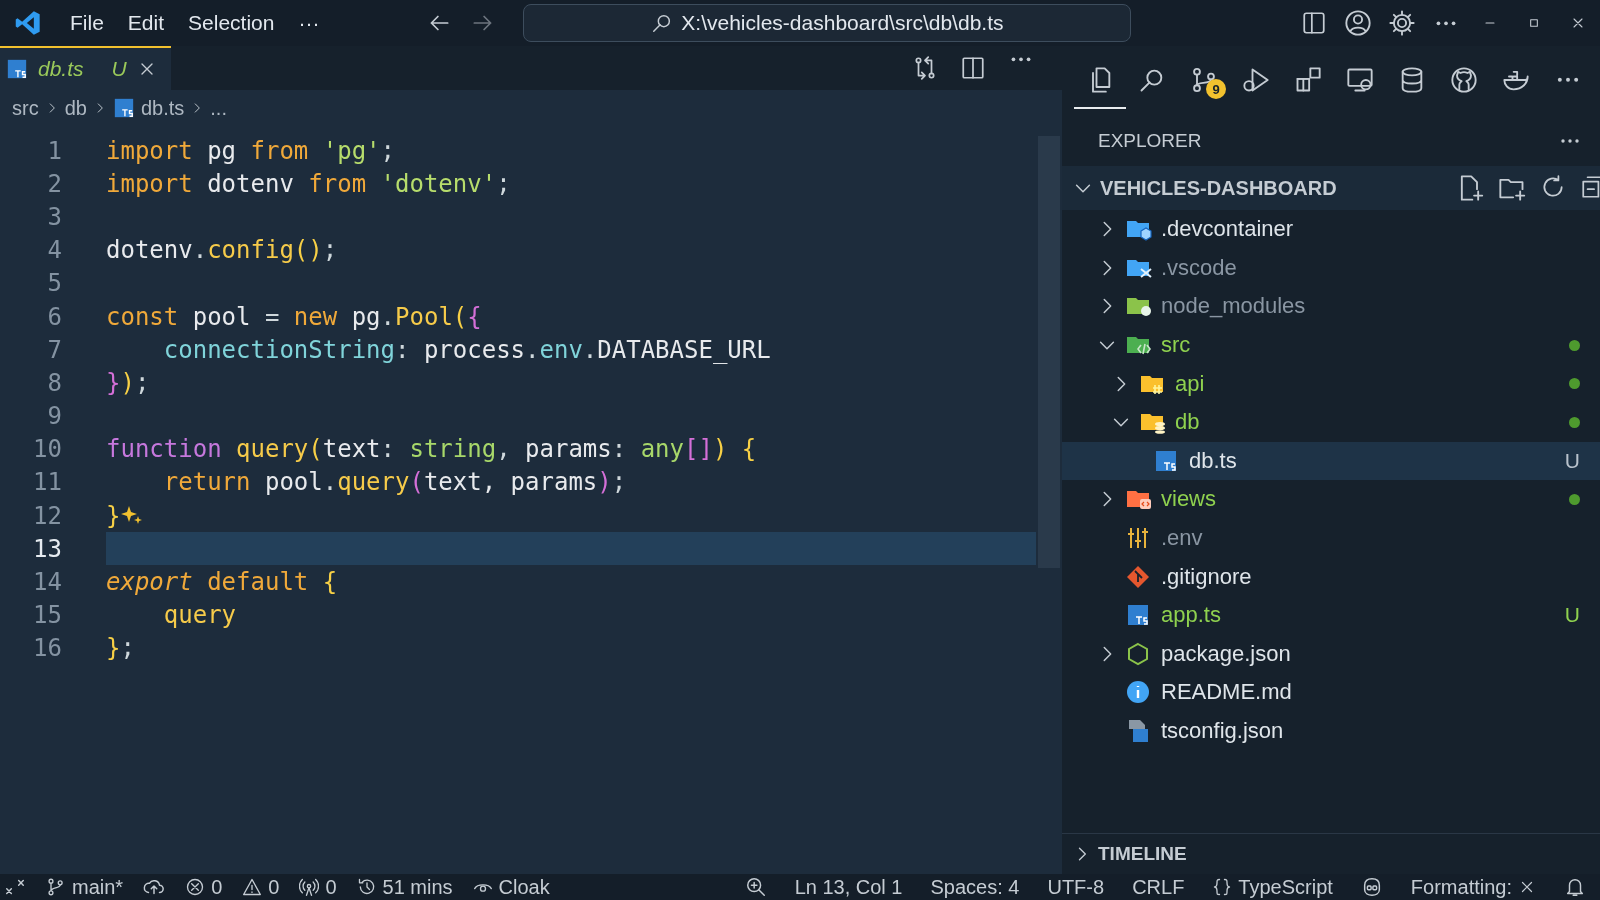 This screenshot has height=900, width=1600. What do you see at coordinates (128, 383) in the screenshot?
I see `code-line: });` at bounding box center [128, 383].